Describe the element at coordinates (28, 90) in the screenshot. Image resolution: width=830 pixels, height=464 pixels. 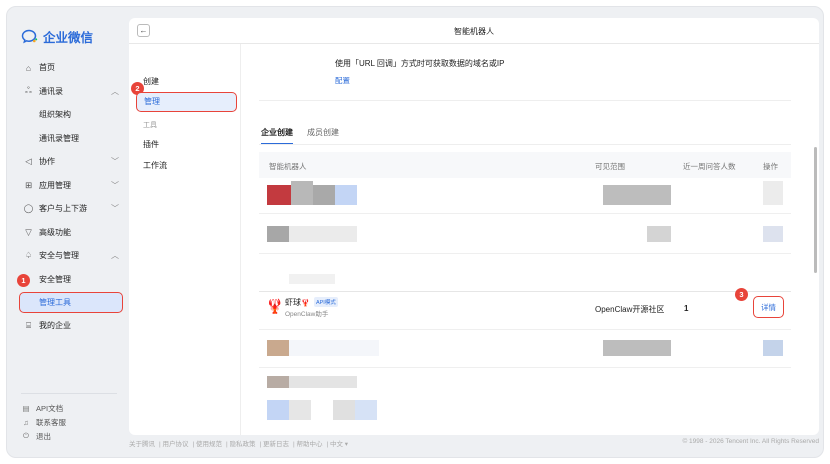
I see `contacts-icon: ஃ` at that location.